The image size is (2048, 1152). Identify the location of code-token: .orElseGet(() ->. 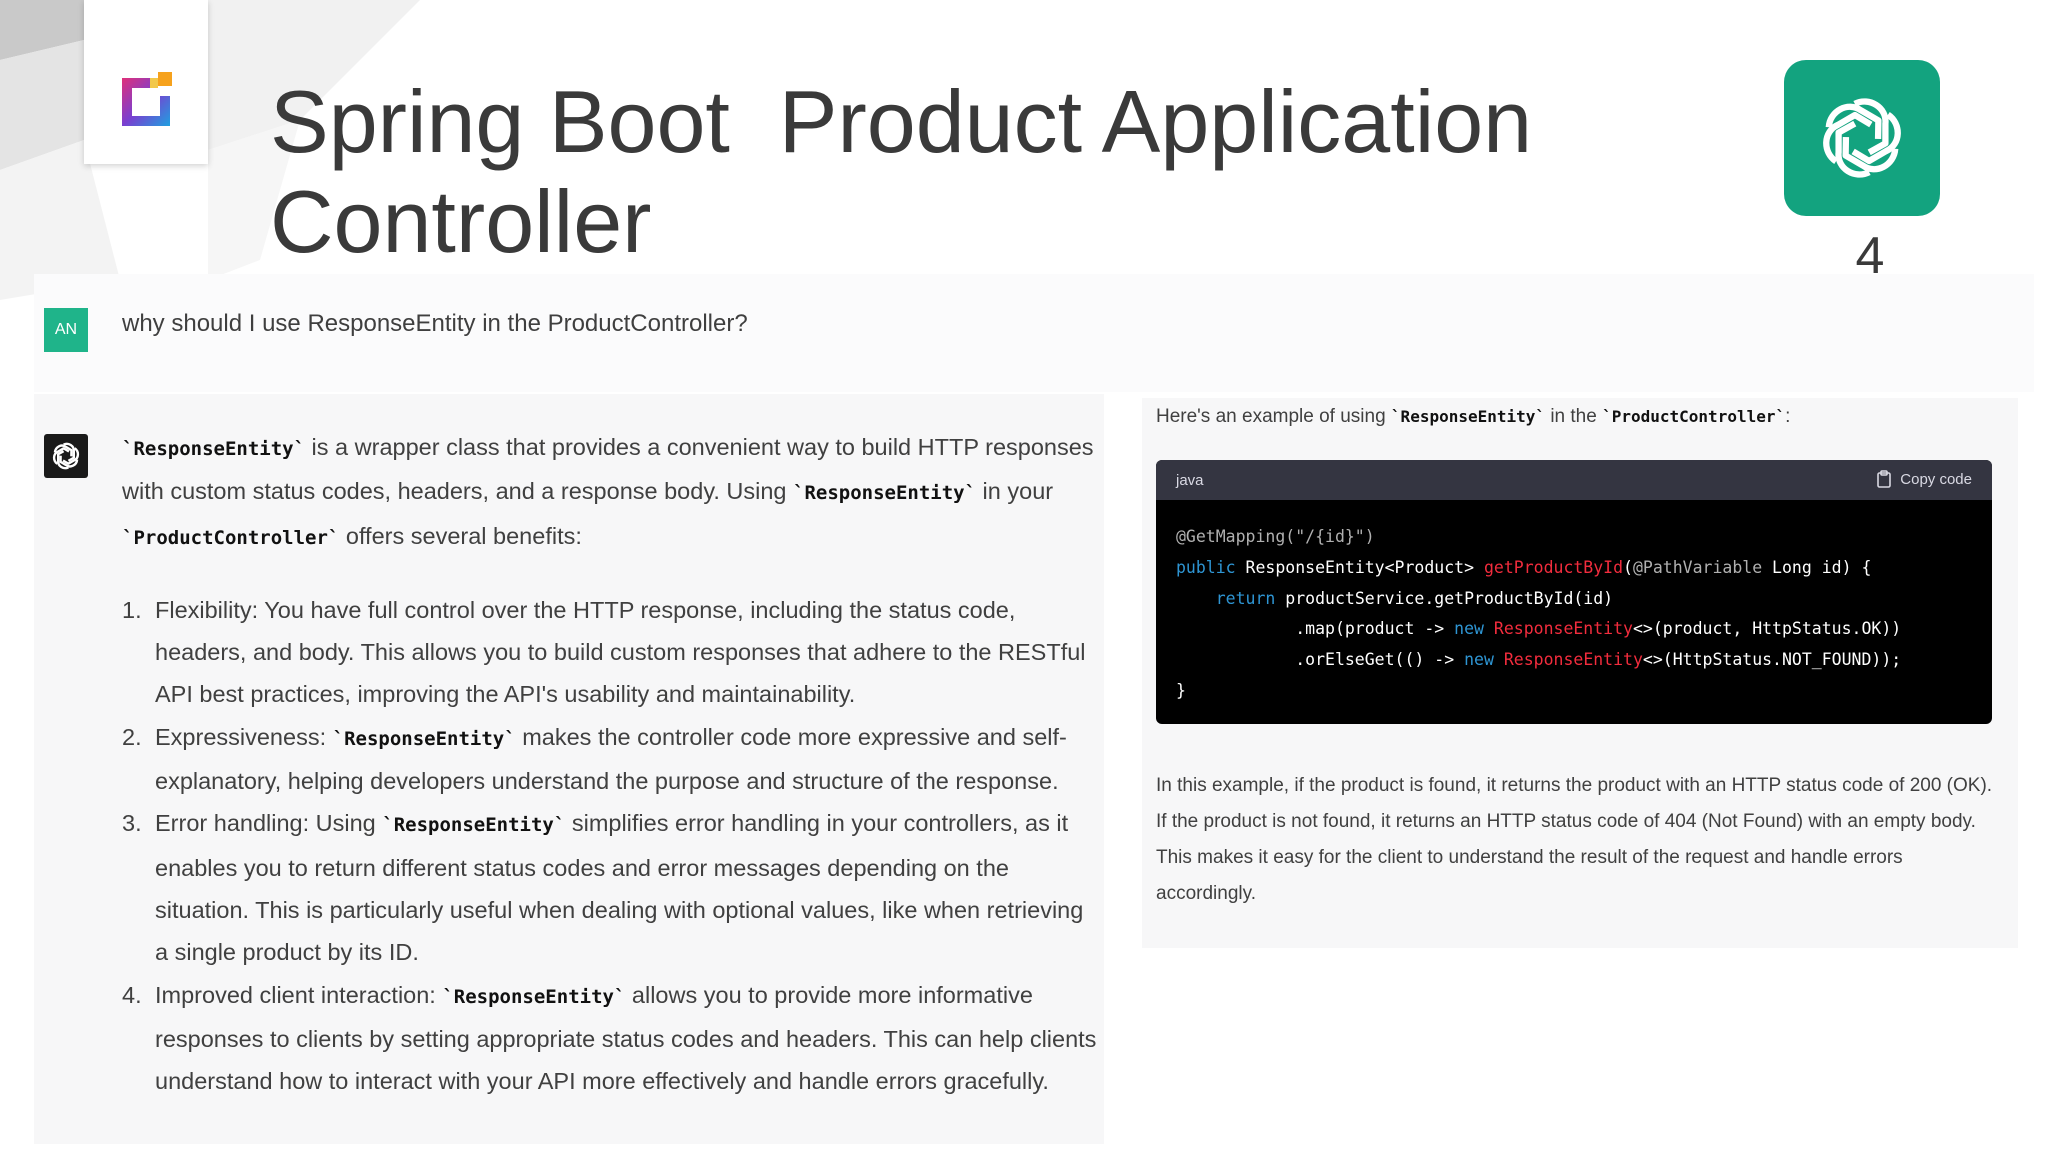
(1320, 660).